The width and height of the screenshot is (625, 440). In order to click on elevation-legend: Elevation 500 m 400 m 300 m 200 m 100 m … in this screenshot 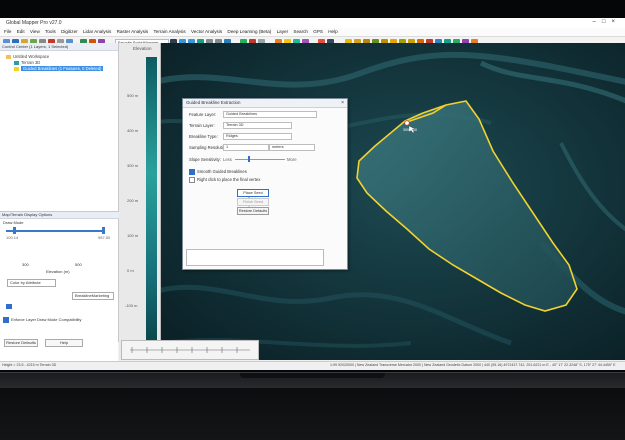, I will do `click(140, 201)`.